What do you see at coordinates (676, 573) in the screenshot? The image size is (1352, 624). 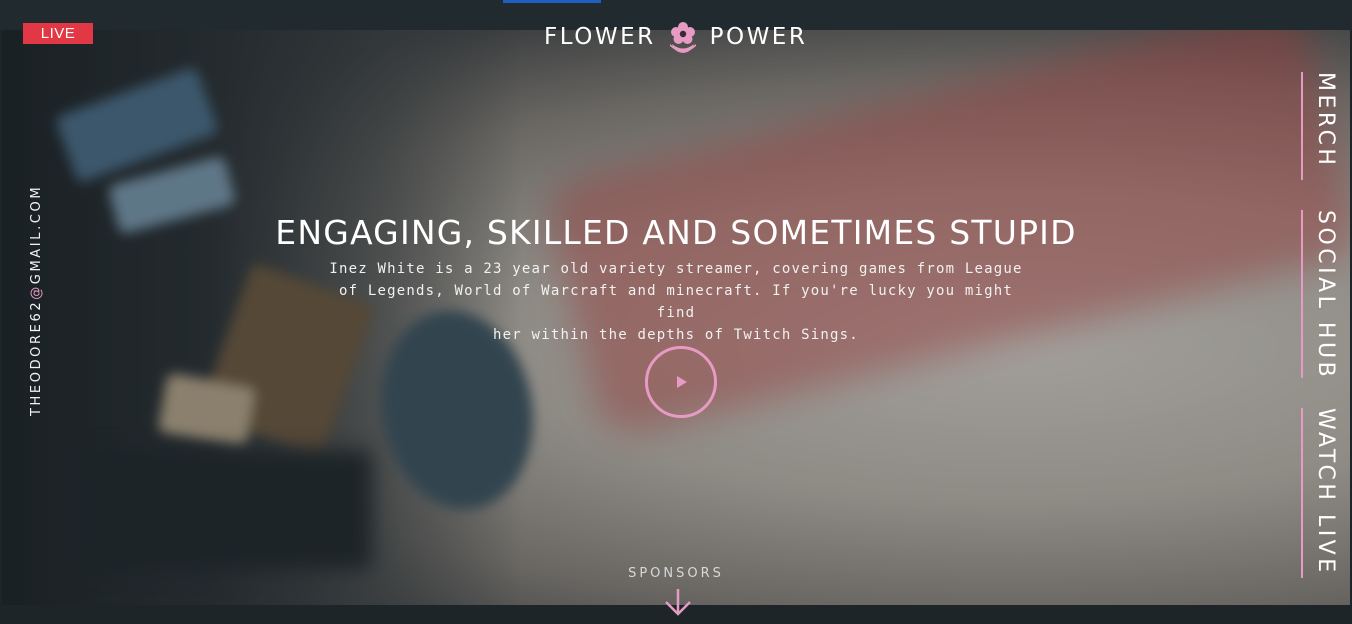 I see `sponsors-link: SPONSORS` at bounding box center [676, 573].